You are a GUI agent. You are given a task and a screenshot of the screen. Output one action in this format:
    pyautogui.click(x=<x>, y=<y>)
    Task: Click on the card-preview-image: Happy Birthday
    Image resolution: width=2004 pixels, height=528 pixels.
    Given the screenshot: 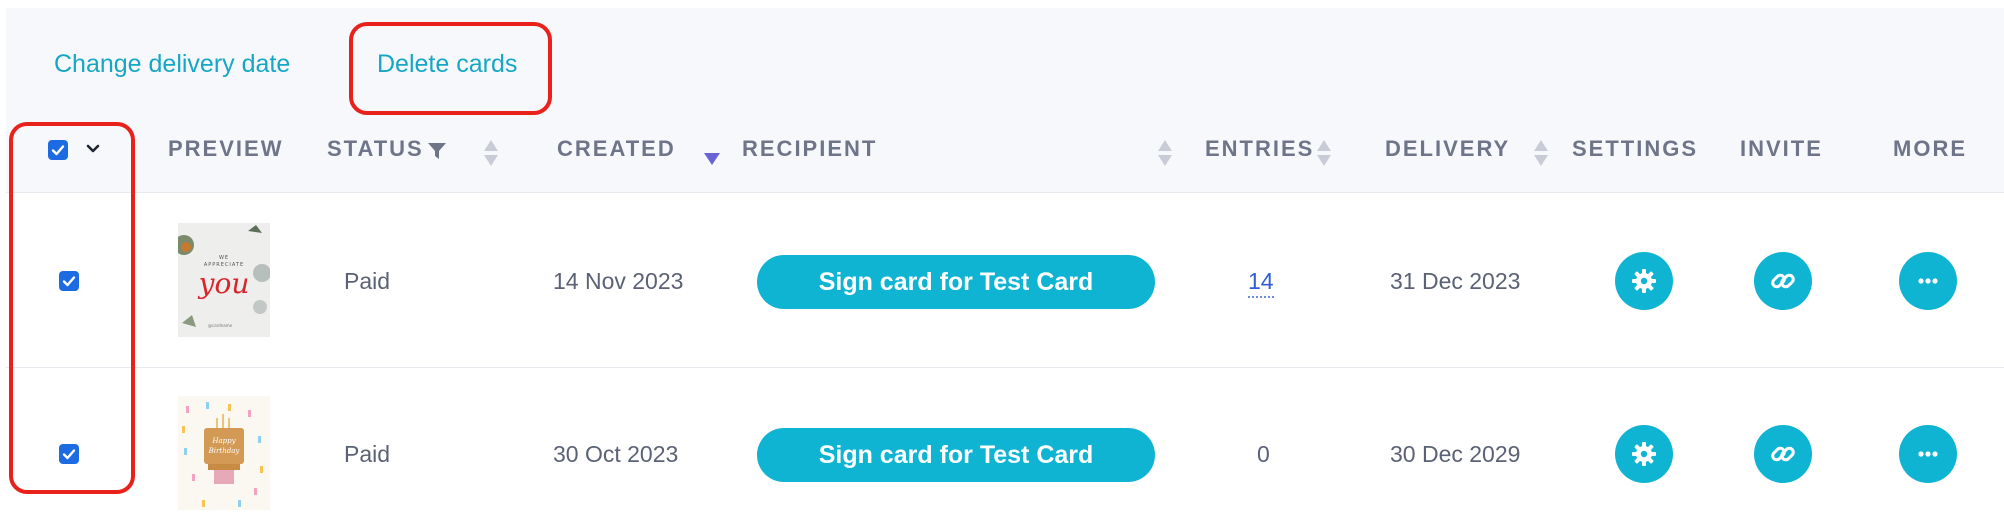 What is the action you would take?
    pyautogui.click(x=224, y=453)
    